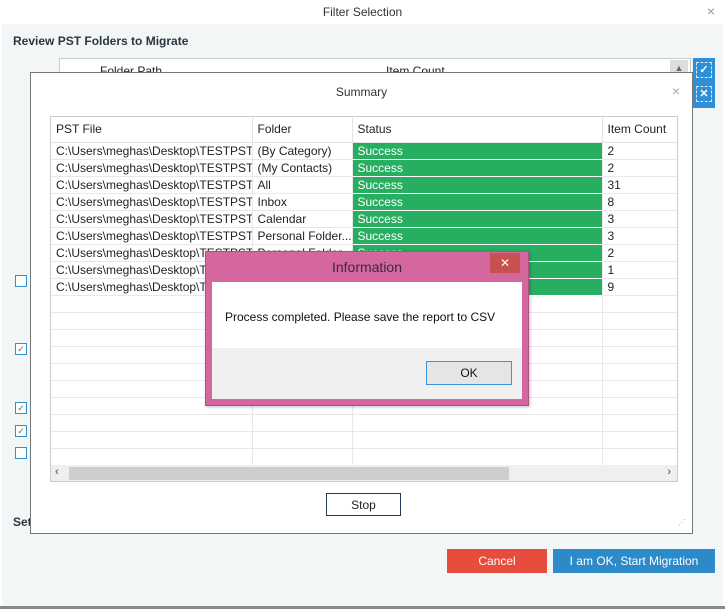 This screenshot has width=725, height=609. I want to click on item-count-cell: 9, so click(639, 287).